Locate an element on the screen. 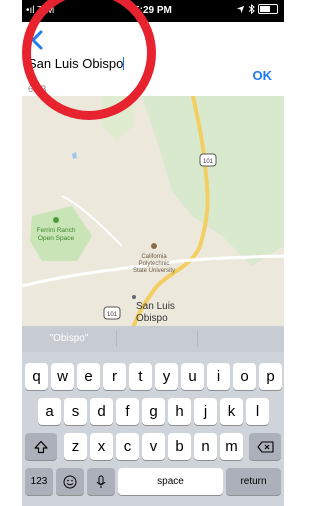  highway-shield-bottom: 101 is located at coordinates (112, 313).